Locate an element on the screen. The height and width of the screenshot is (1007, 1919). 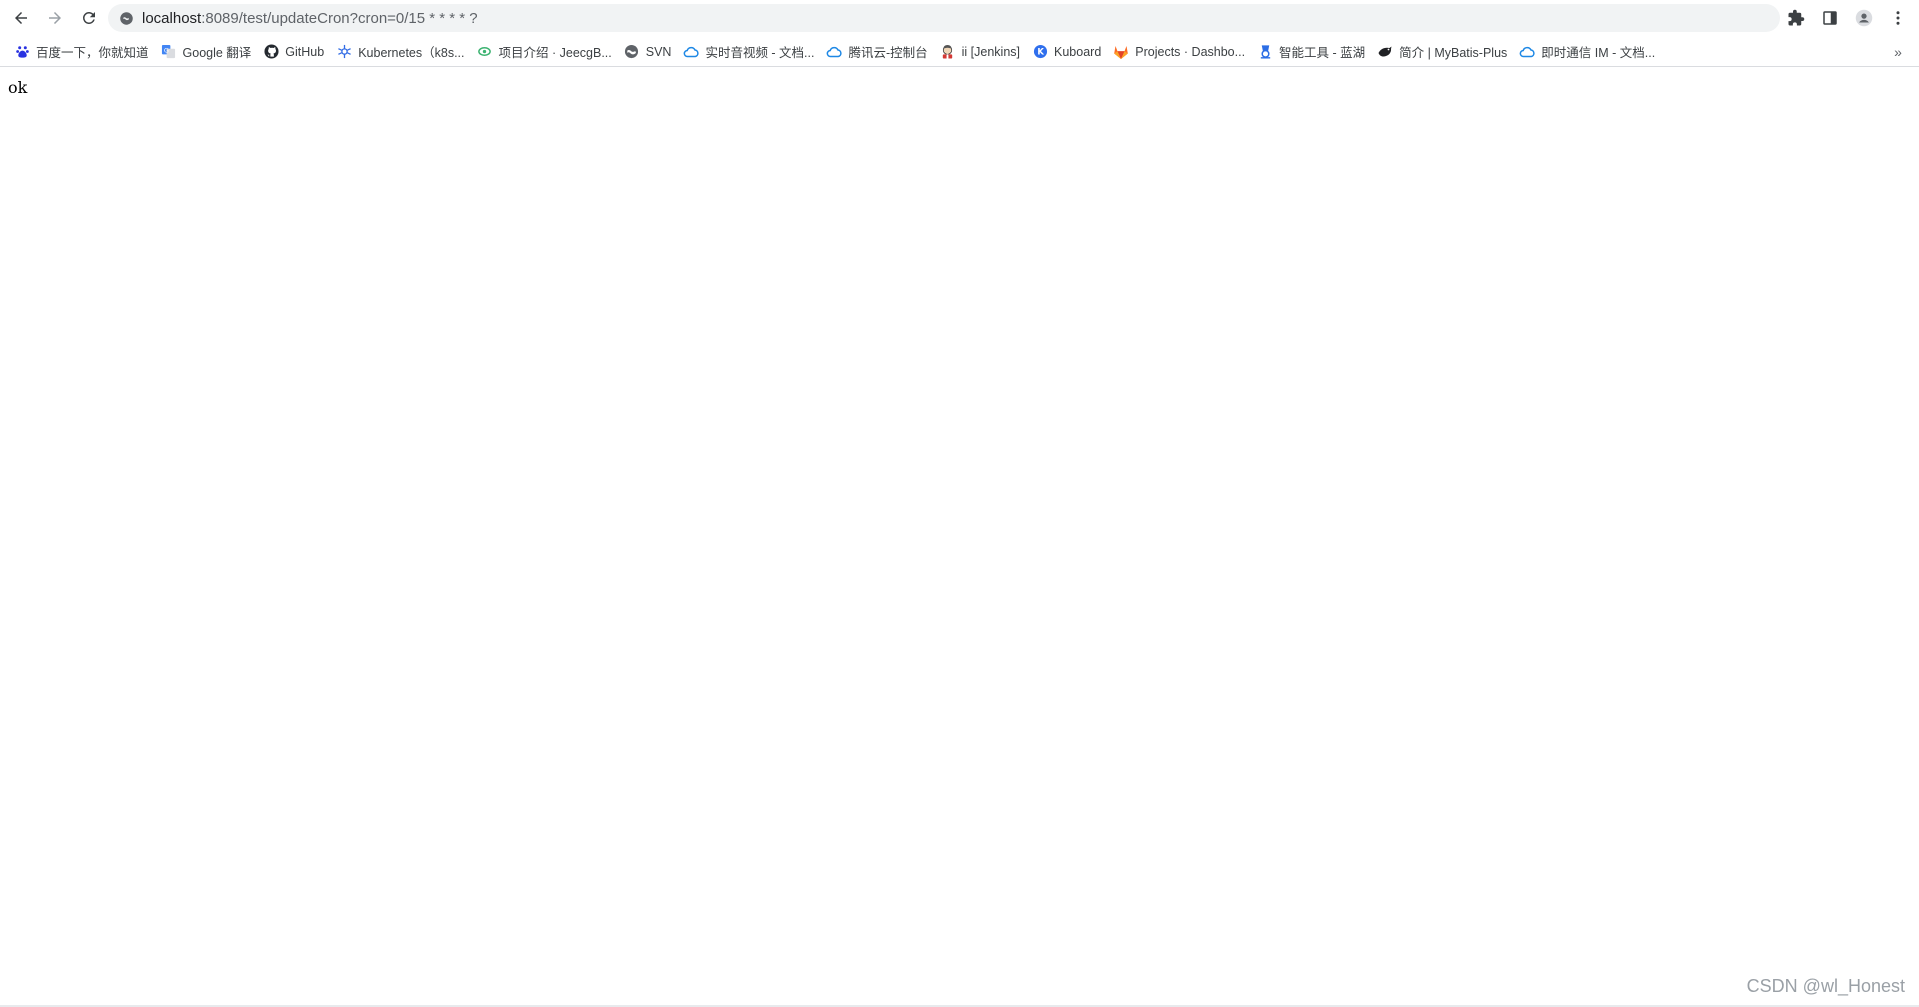
kebab-menu-icon is located at coordinates (1898, 18).